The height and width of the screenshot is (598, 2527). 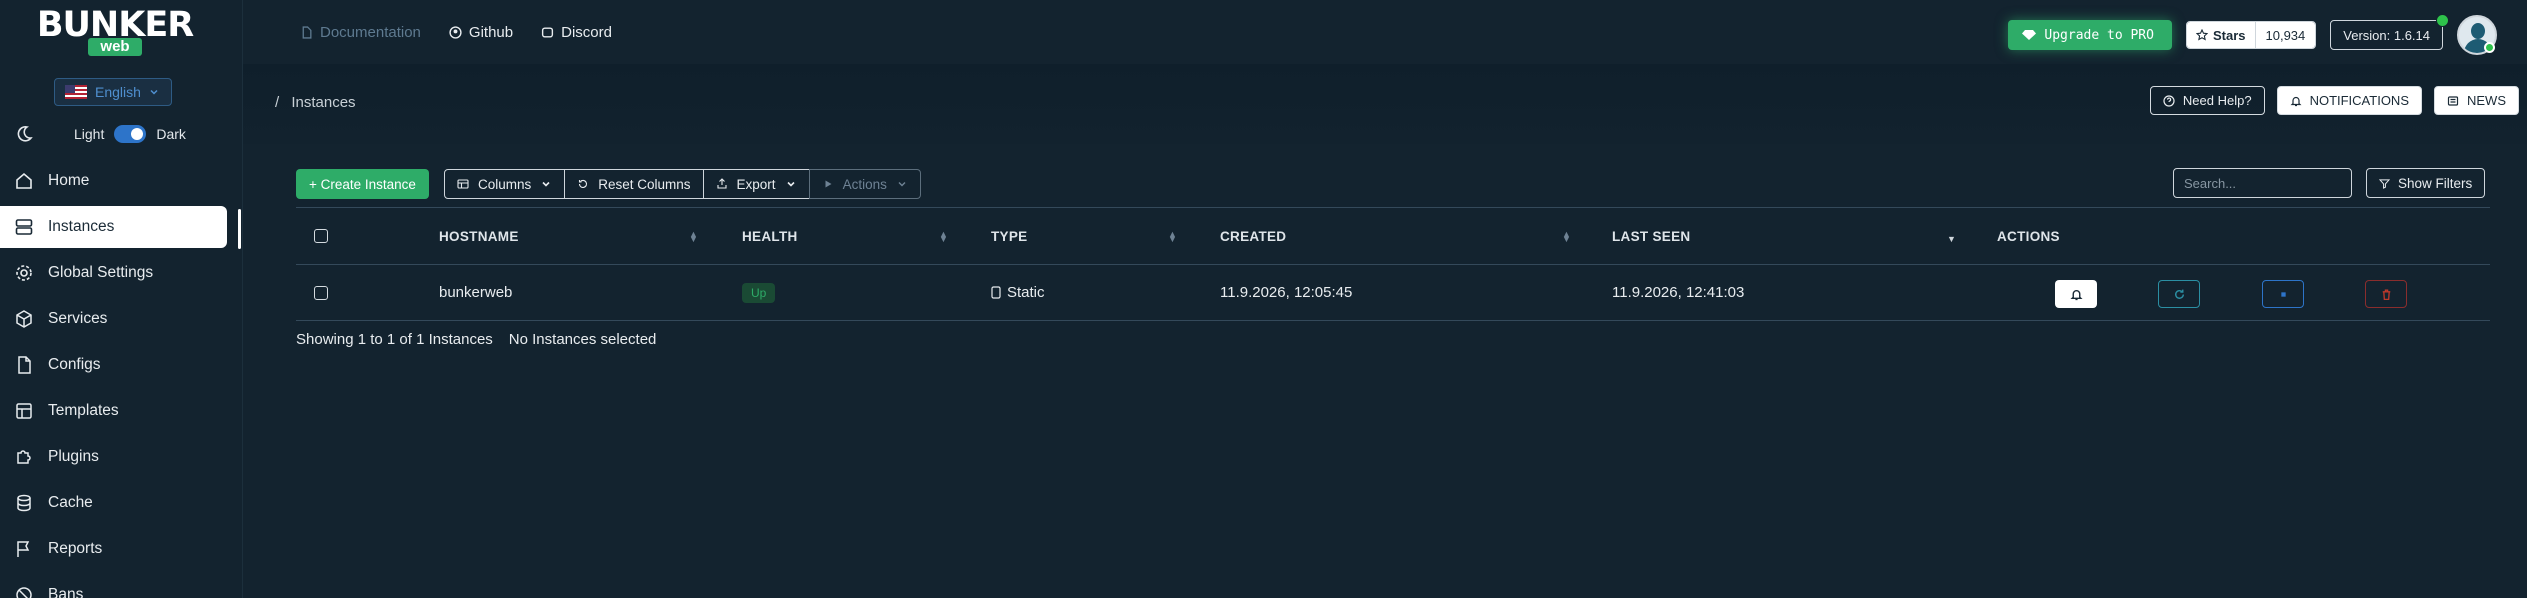 I want to click on sidebar-item-instances: Instances, so click(x=113, y=227).